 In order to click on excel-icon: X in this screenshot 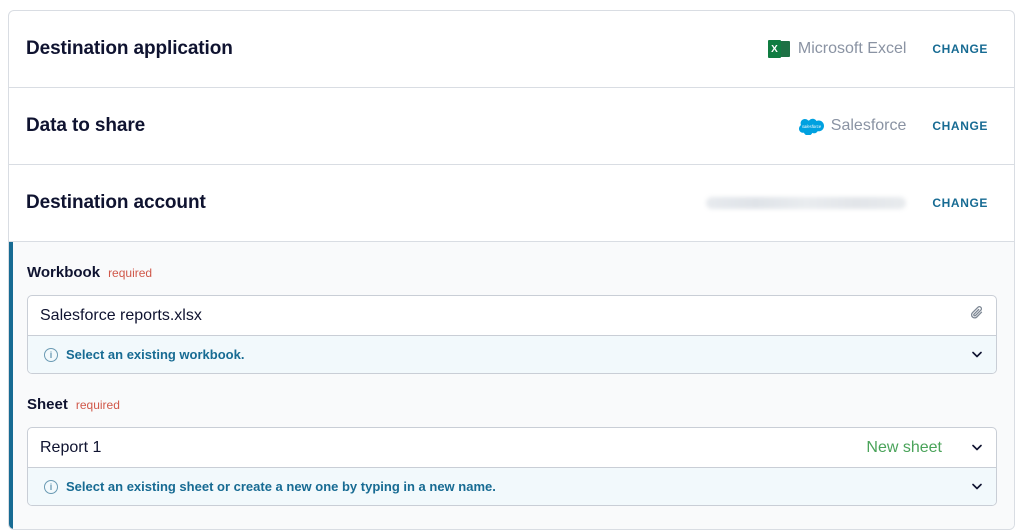, I will do `click(778, 49)`.